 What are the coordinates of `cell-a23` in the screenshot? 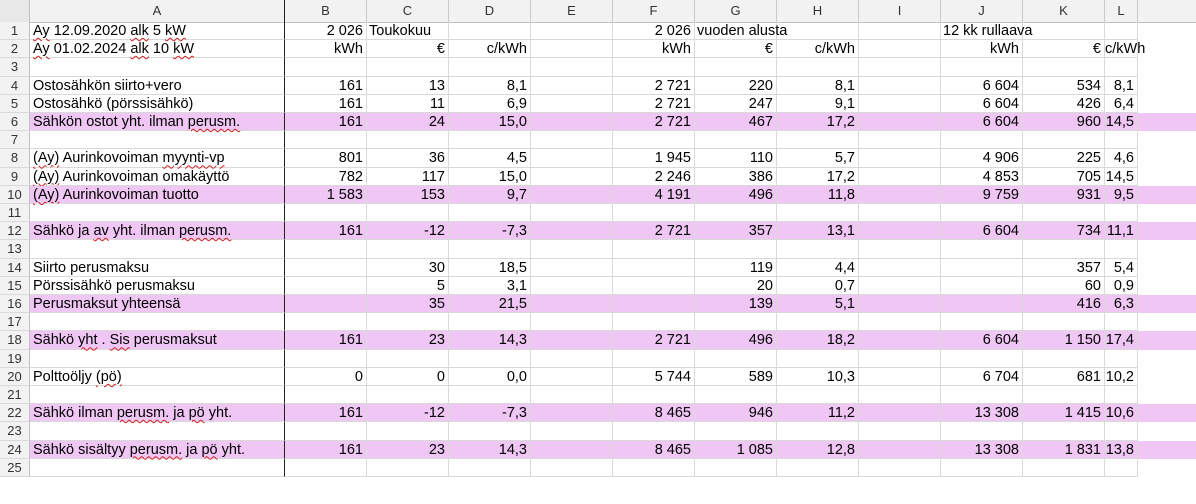 It's located at (157, 431).